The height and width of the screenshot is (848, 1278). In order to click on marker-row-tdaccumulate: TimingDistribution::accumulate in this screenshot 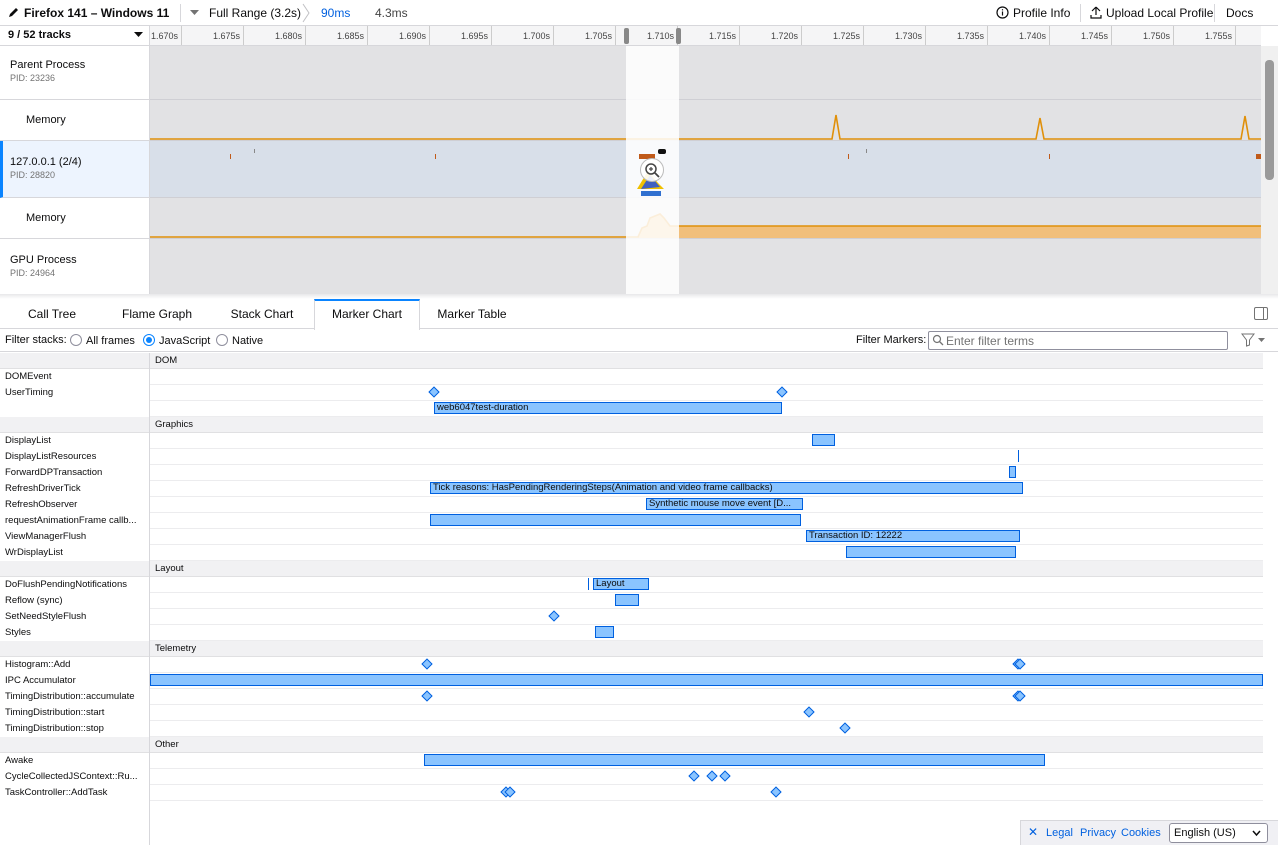, I will do `click(631, 697)`.